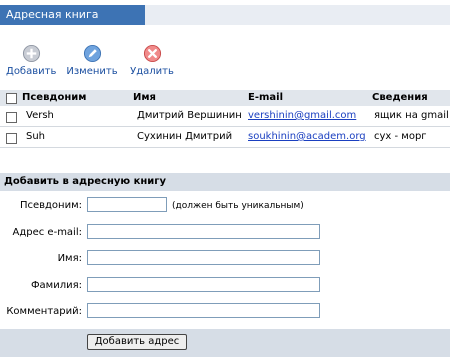  Describe the element at coordinates (52, 14) in the screenshot. I see `page-title: Адресная книга` at that location.